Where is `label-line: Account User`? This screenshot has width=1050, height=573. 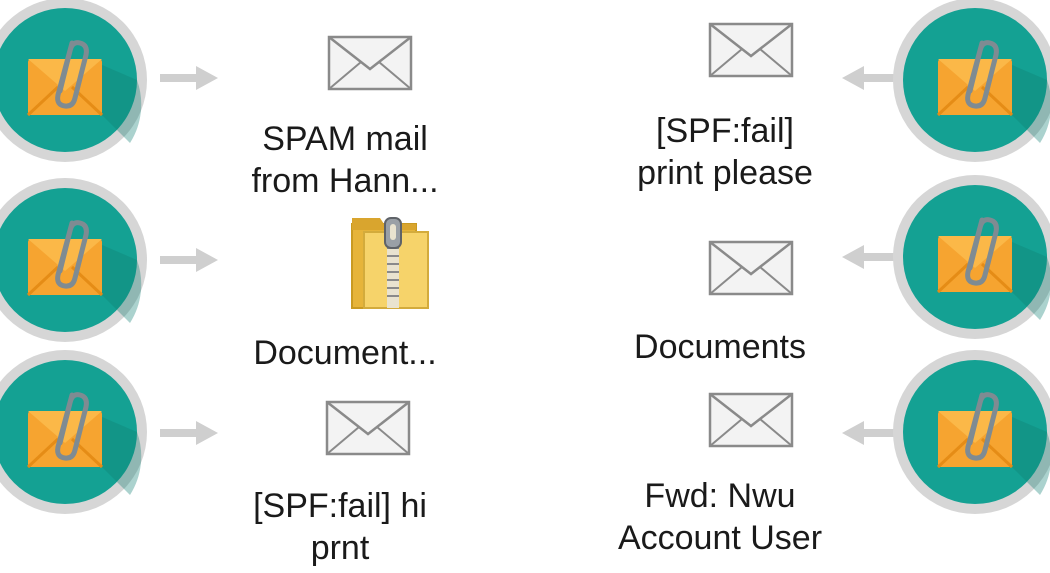 label-line: Account User is located at coordinates (720, 538).